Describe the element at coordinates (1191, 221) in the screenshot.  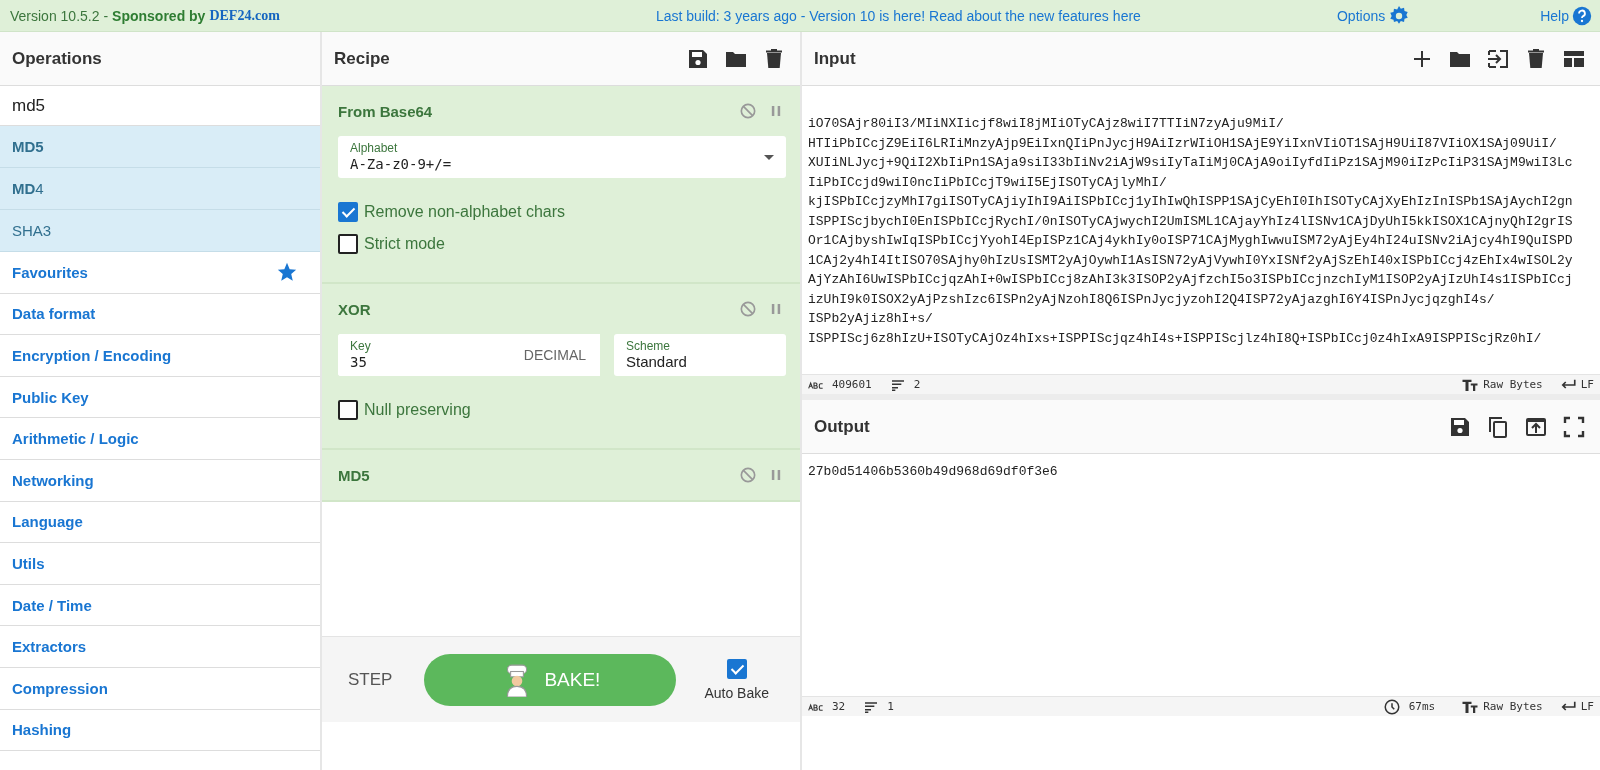
I see `input-text-line: ISPPIScjbychI0EnISPbICcjRychI/0nISOTyCAjwychI2UmISML1CAjayYhIz4lISNv1CAjDyUhI5kkISOX1CAjnyQhI2grIS` at that location.